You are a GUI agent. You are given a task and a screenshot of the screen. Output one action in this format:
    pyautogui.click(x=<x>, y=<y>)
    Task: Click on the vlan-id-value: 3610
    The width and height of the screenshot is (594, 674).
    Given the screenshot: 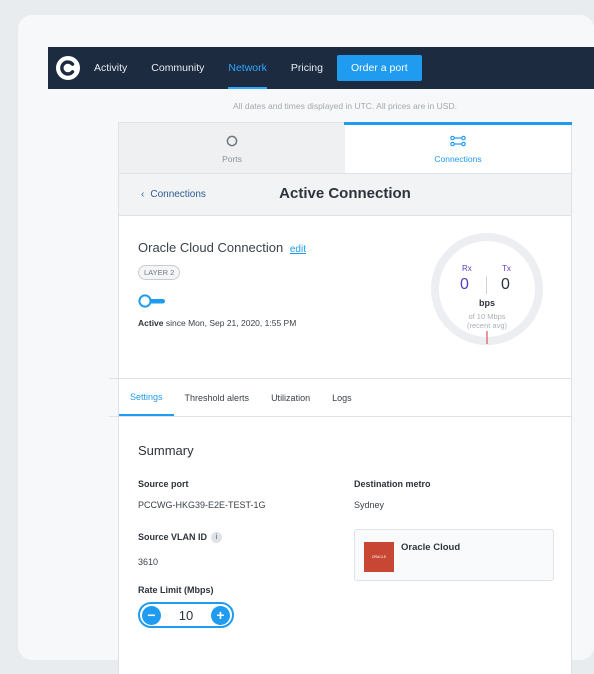 What is the action you would take?
    pyautogui.click(x=148, y=562)
    